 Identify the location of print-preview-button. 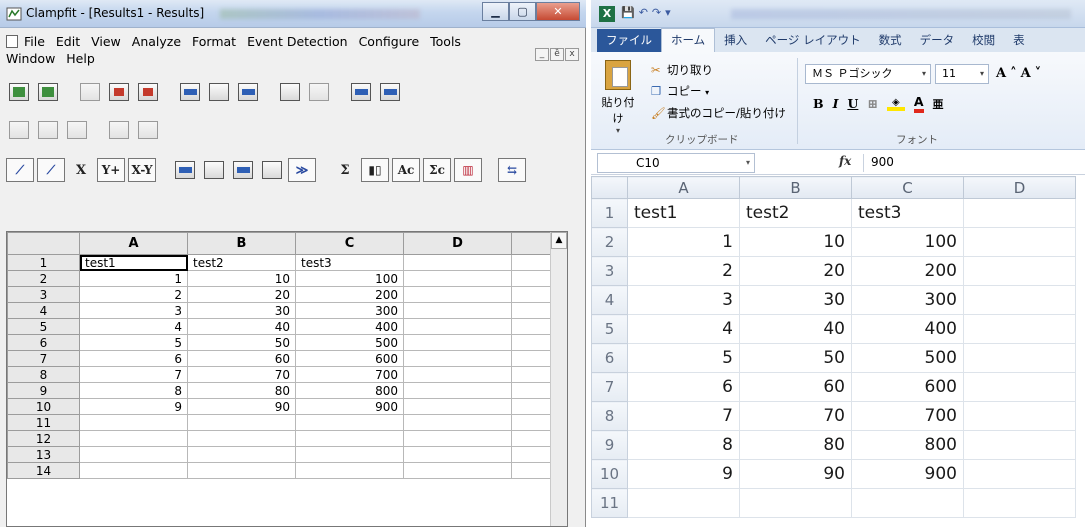
(248, 92).